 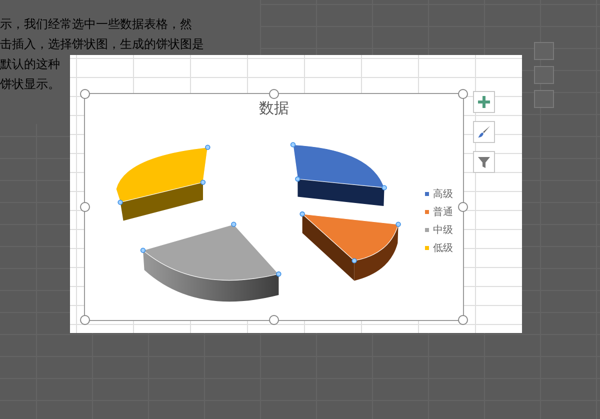 What do you see at coordinates (102, 44) in the screenshot?
I see `paragraph-line: 击插入，选择饼状图，生成的饼状图是` at bounding box center [102, 44].